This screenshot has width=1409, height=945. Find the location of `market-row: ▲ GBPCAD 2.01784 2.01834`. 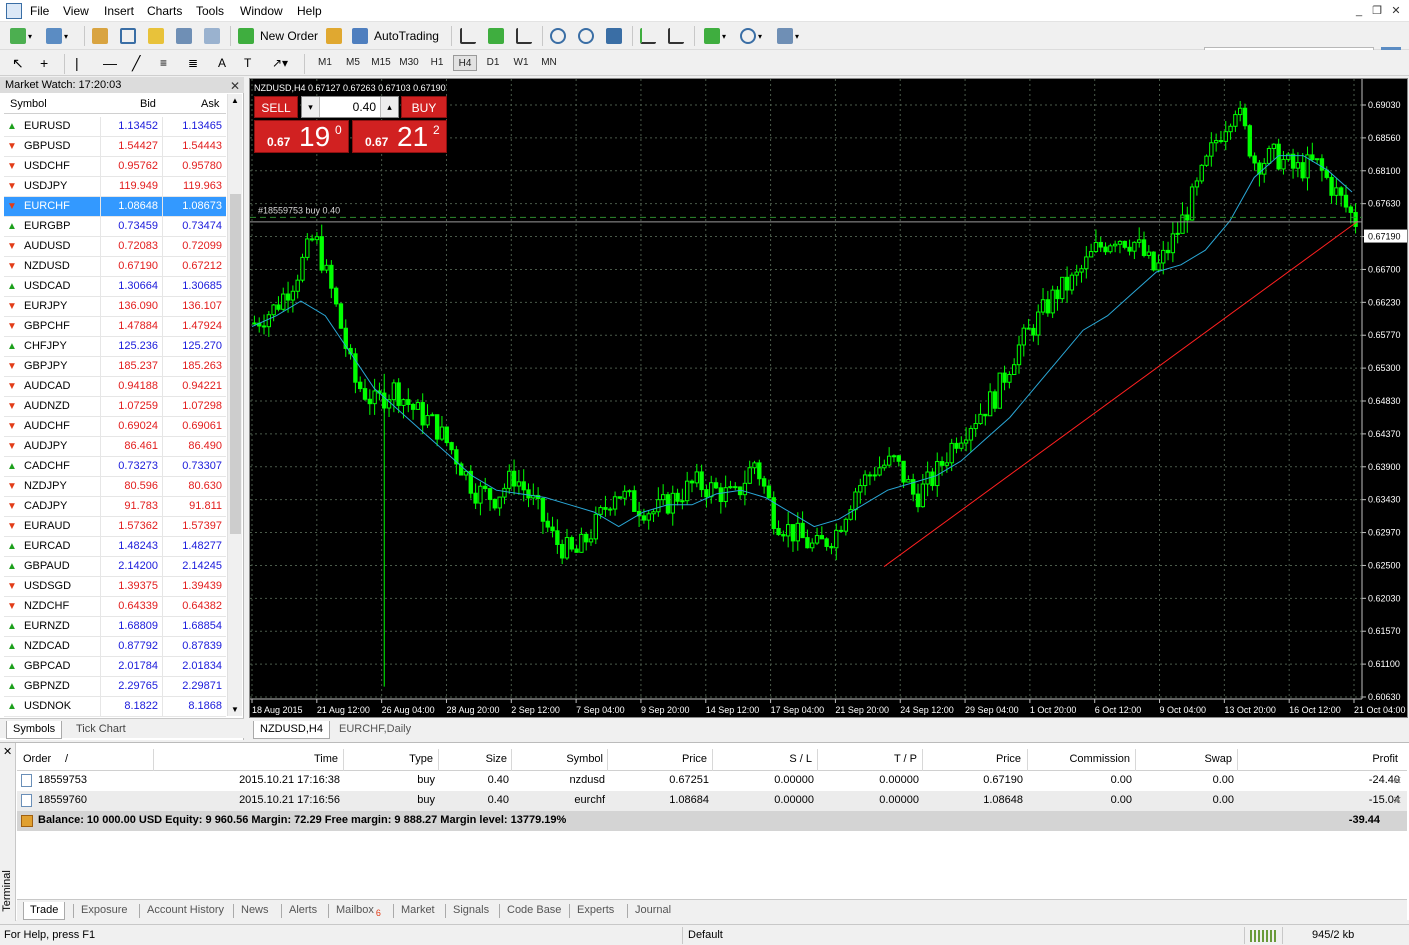

market-row: ▲ GBPCAD 2.01784 2.01834 is located at coordinates (115, 667).